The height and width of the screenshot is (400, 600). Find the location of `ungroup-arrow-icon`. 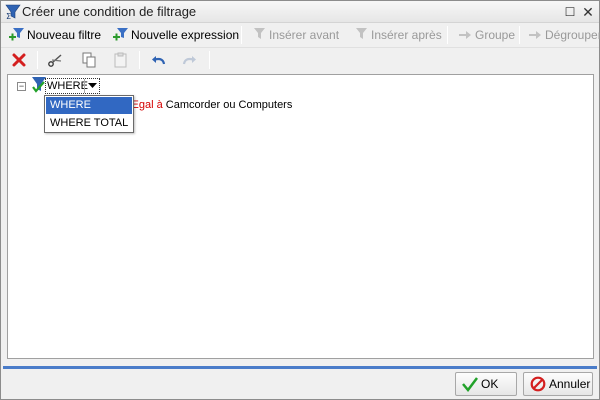

ungroup-arrow-icon is located at coordinates (535, 35).